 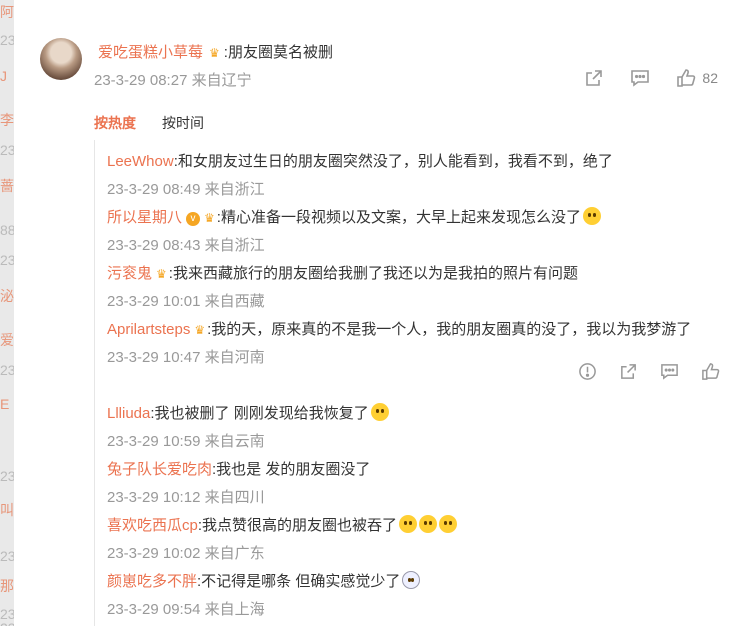 What do you see at coordinates (7, 120) in the screenshot?
I see `background-glyph: 李` at bounding box center [7, 120].